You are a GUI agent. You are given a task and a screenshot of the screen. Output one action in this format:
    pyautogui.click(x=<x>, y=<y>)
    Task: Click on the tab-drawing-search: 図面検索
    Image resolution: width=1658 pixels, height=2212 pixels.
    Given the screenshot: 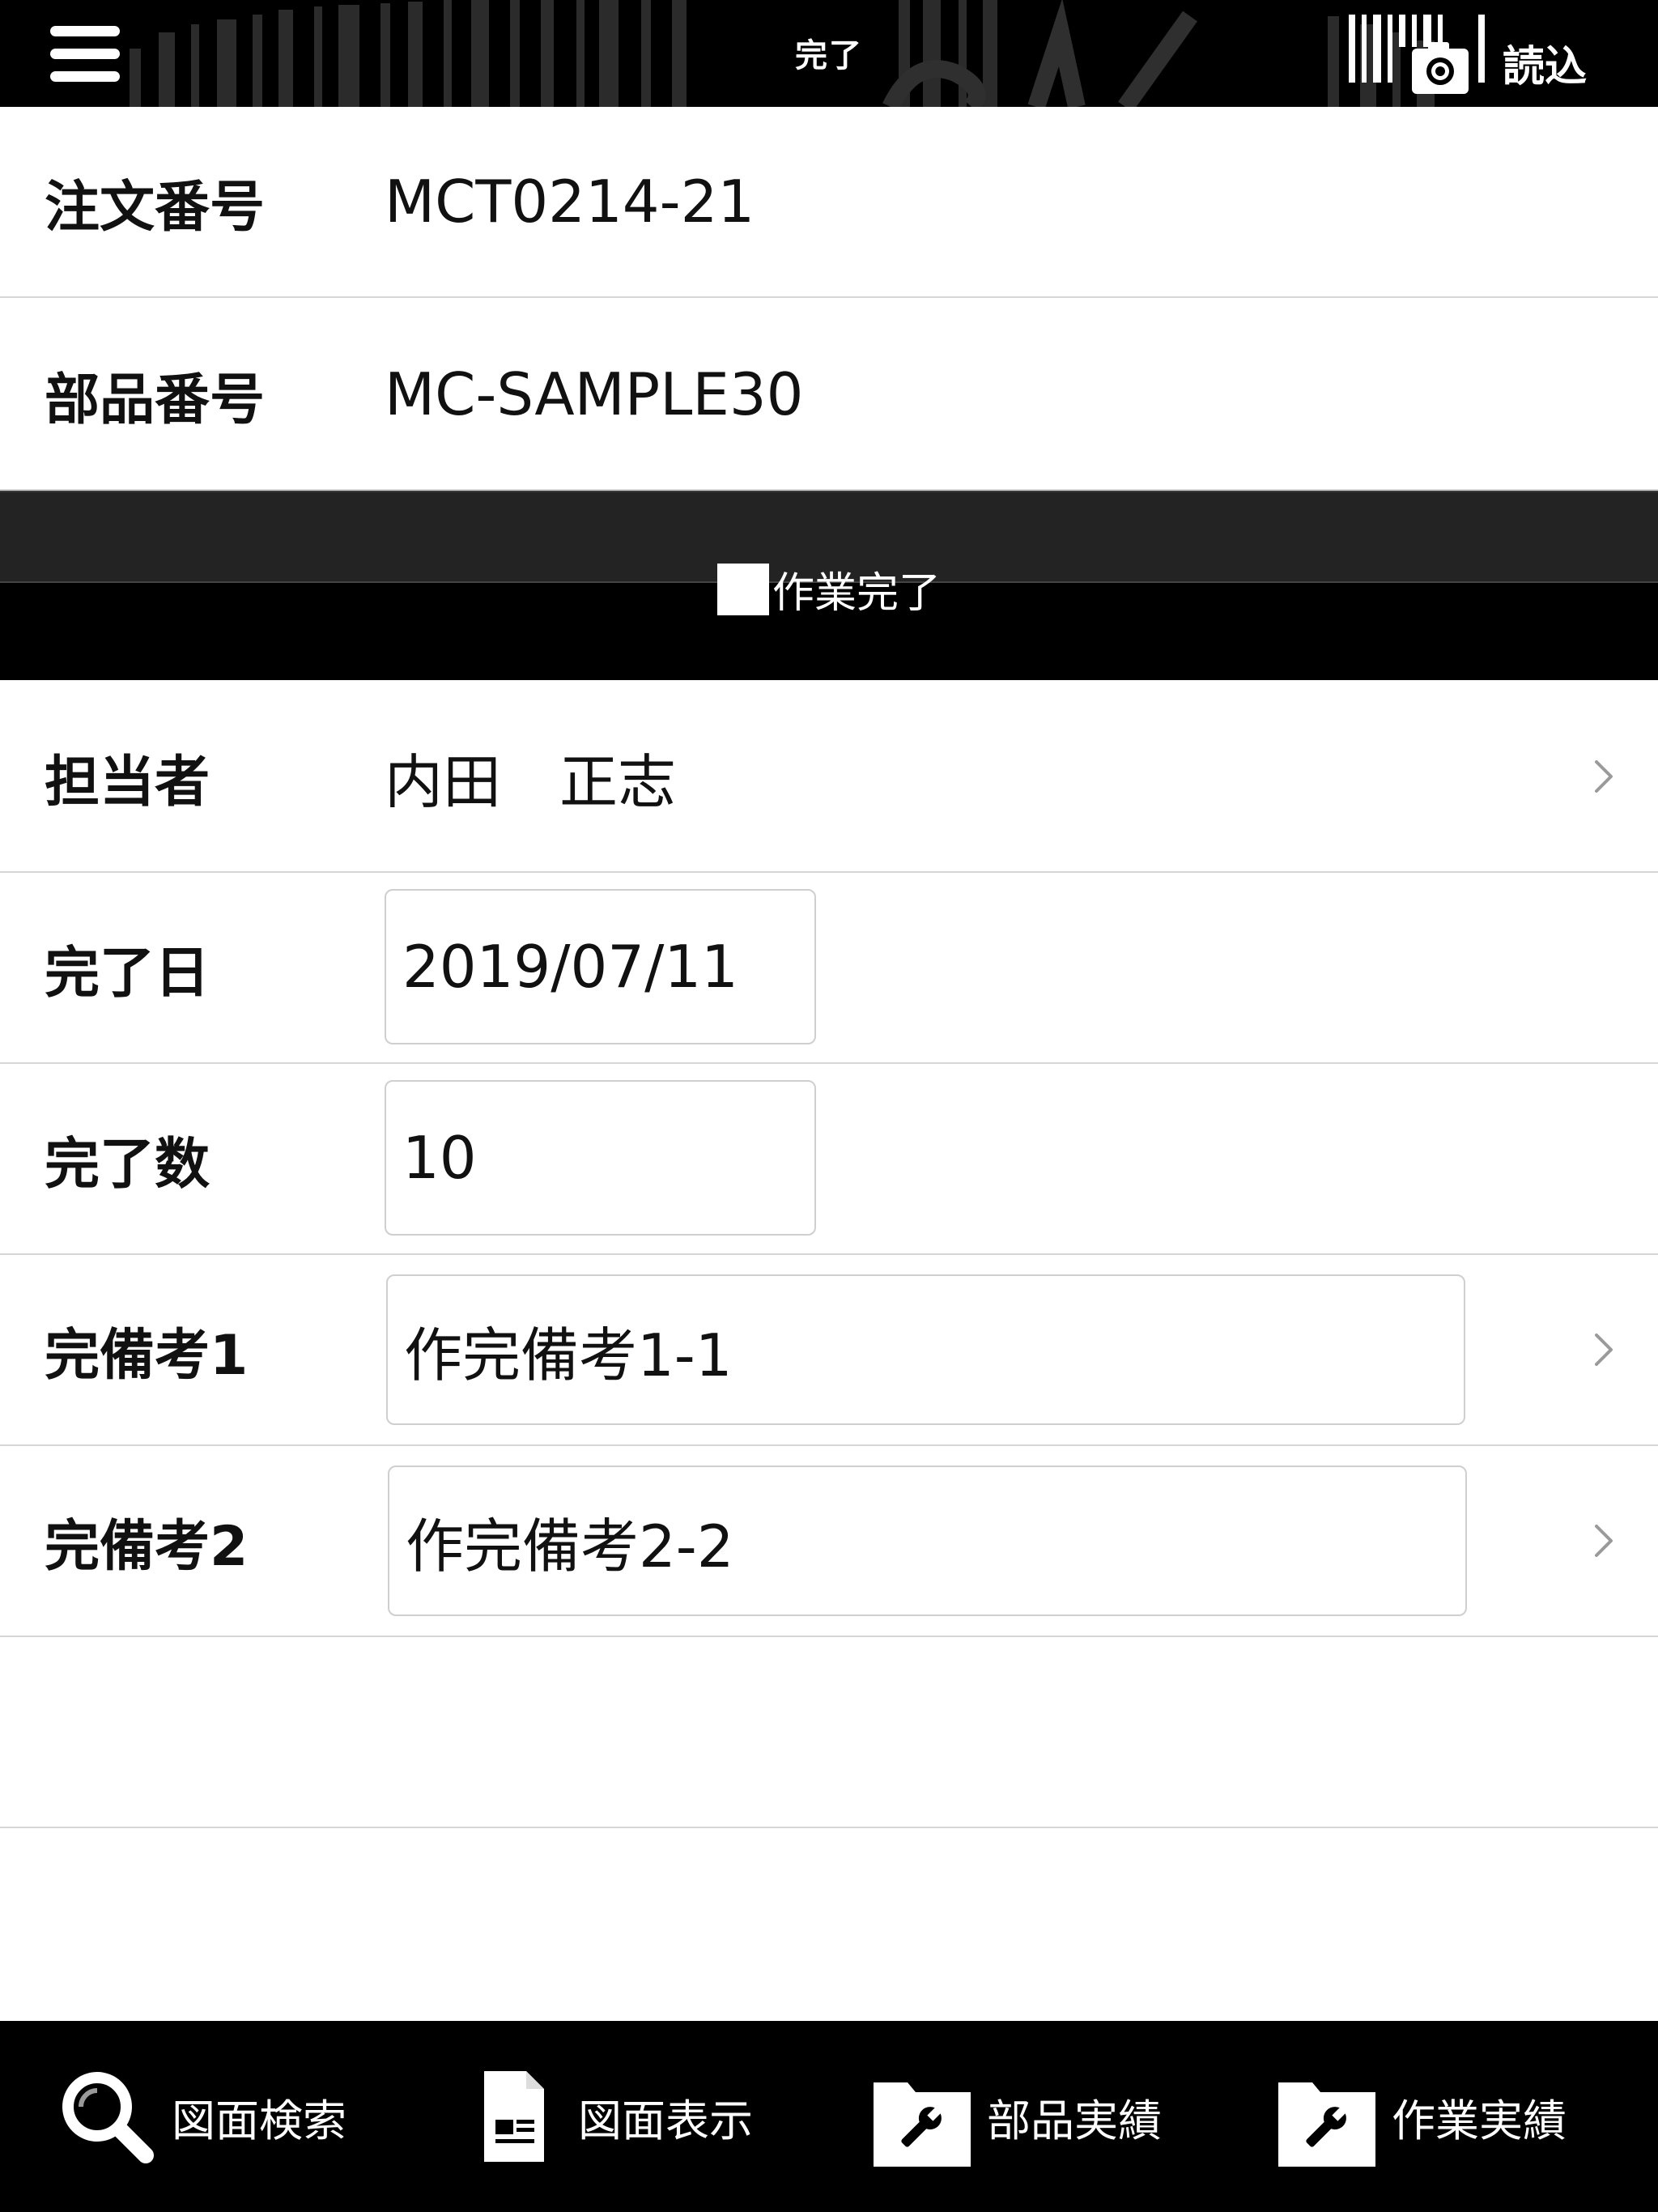 What is the action you would take?
    pyautogui.click(x=201, y=2116)
    